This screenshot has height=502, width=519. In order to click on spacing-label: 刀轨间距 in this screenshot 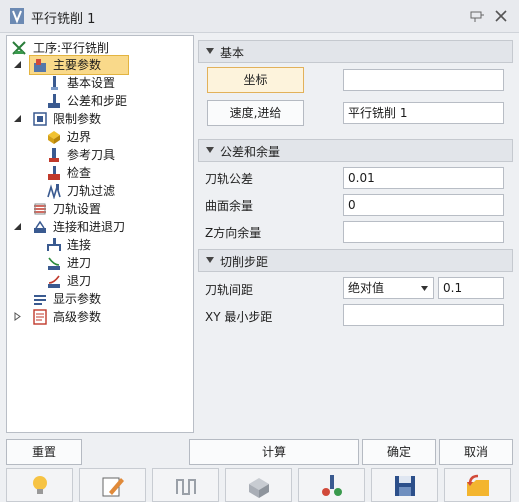, I will do `click(229, 290)`.